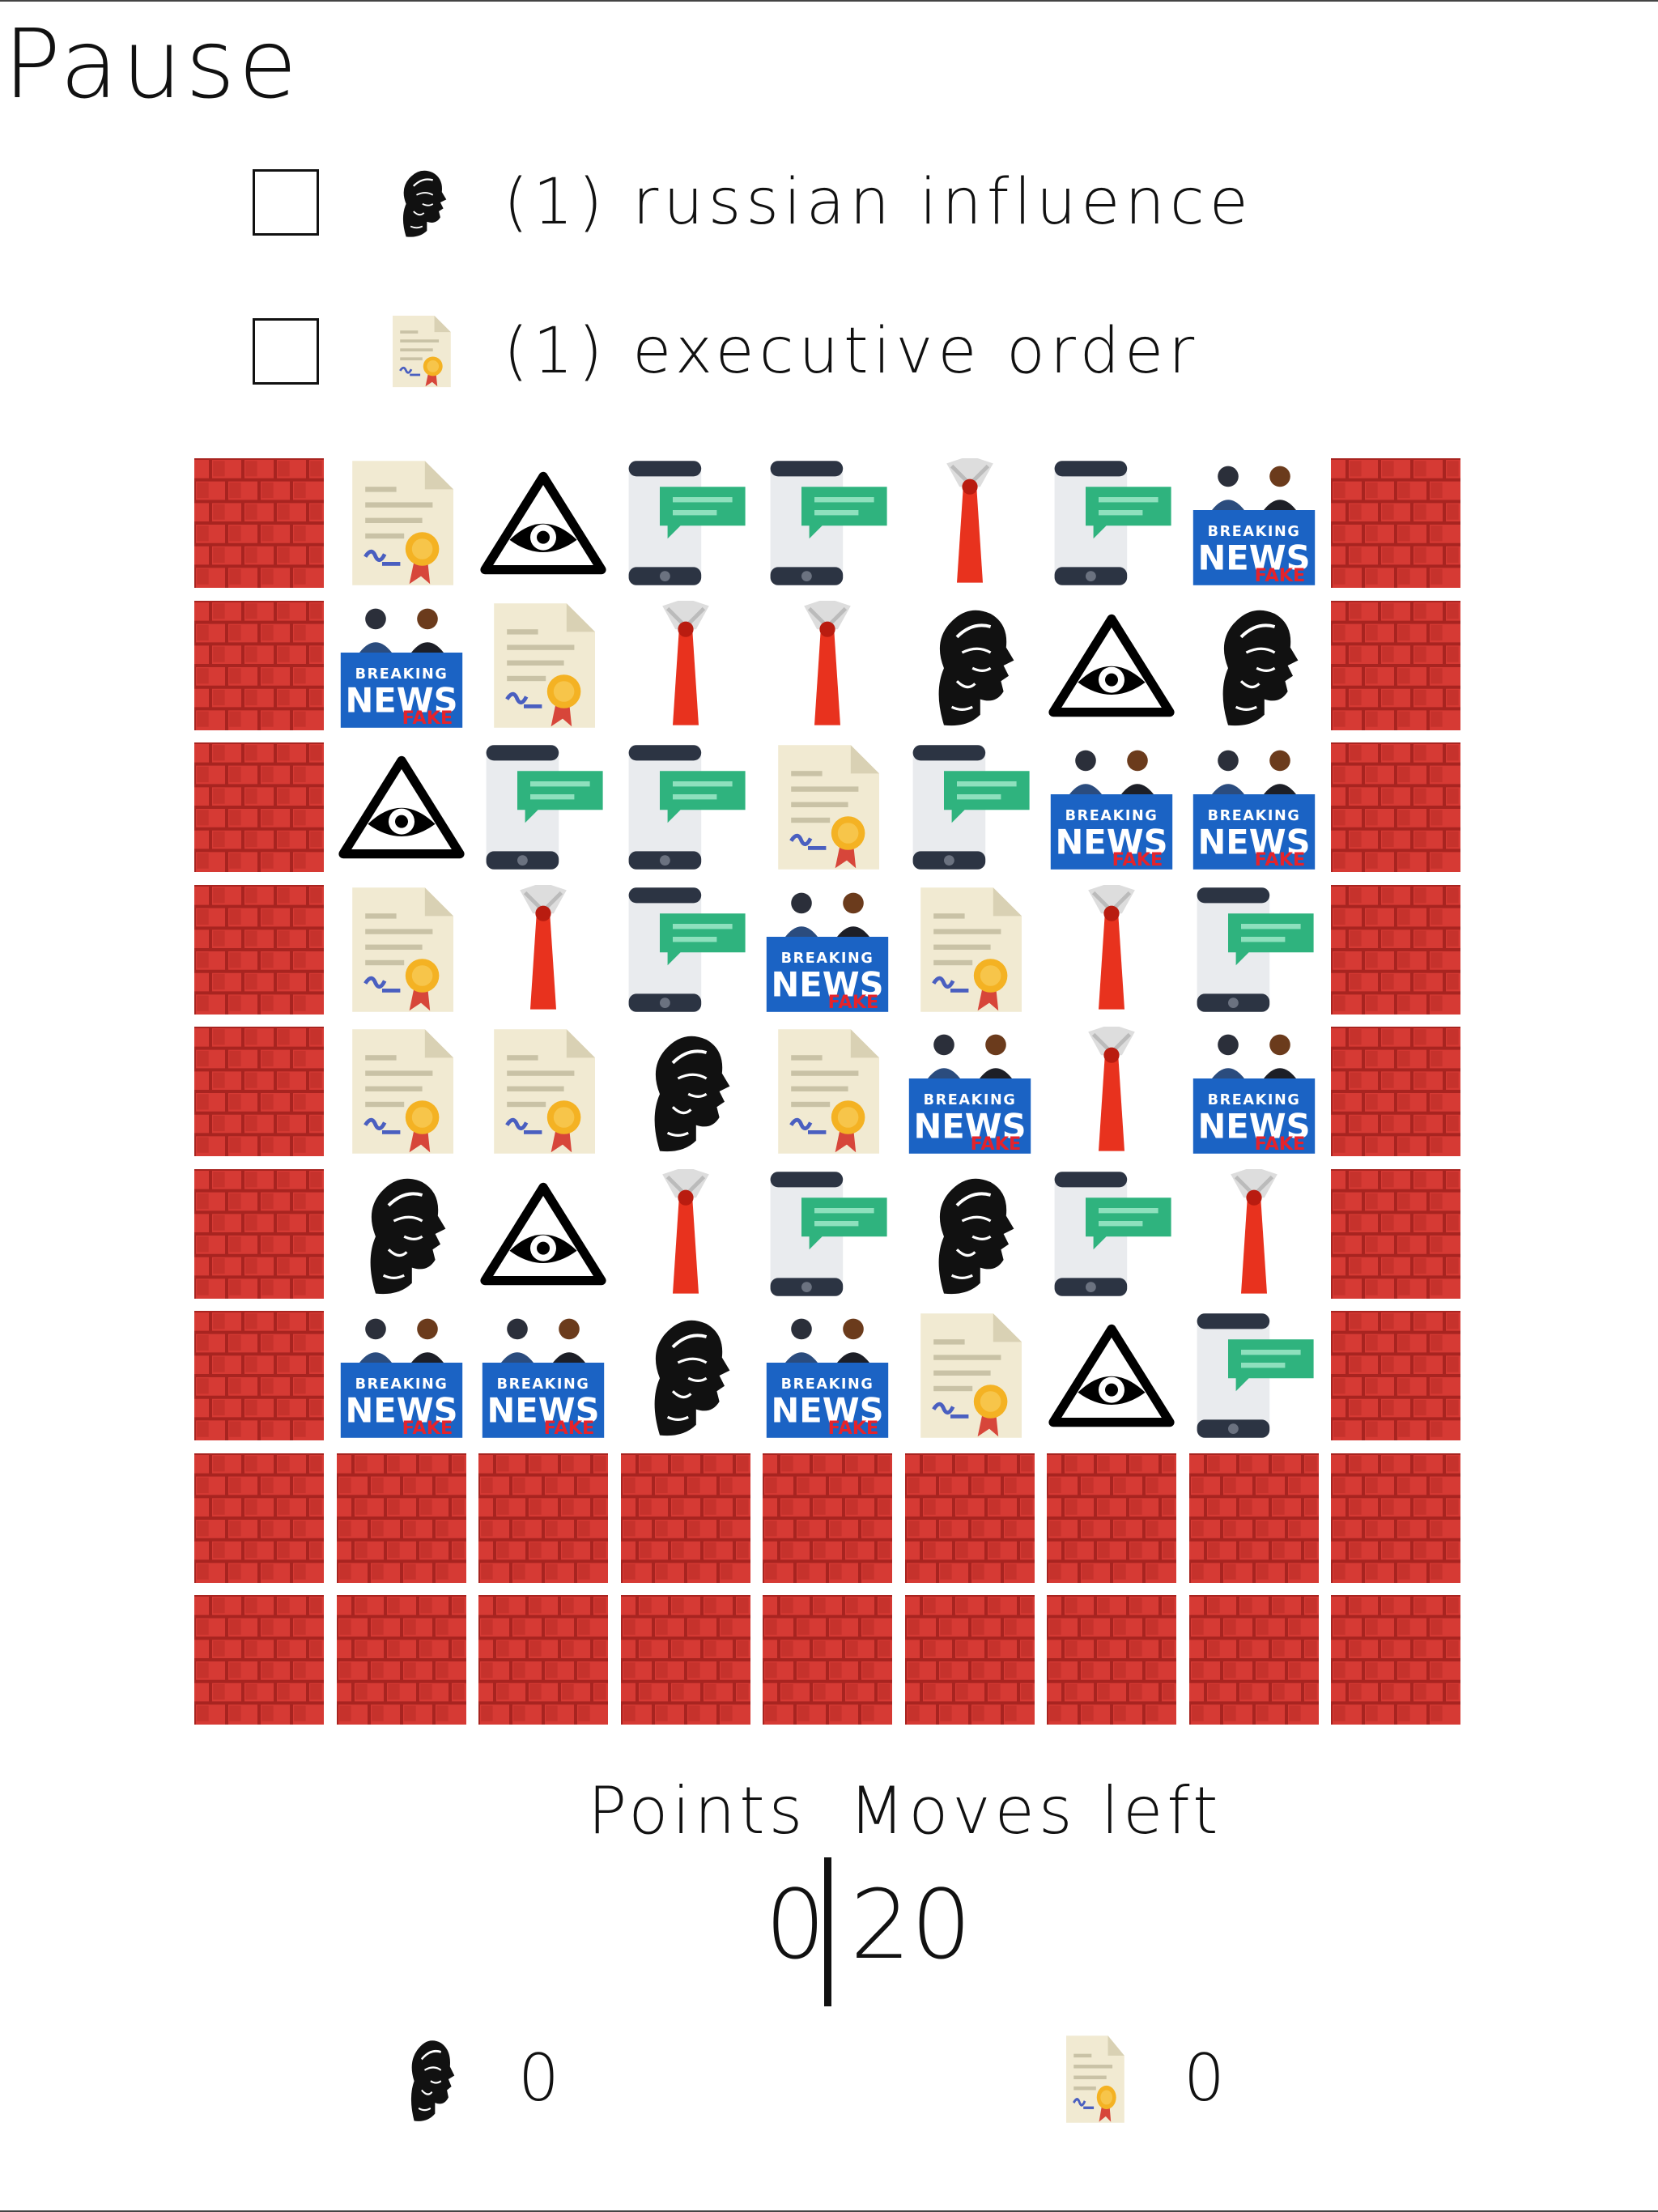 The image size is (1658, 2212). I want to click on points-value: 0, so click(795, 1925).